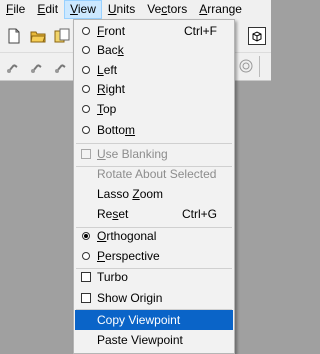  Describe the element at coordinates (154, 298) in the screenshot. I see `menu-item-show-origin: Show Origin` at that location.